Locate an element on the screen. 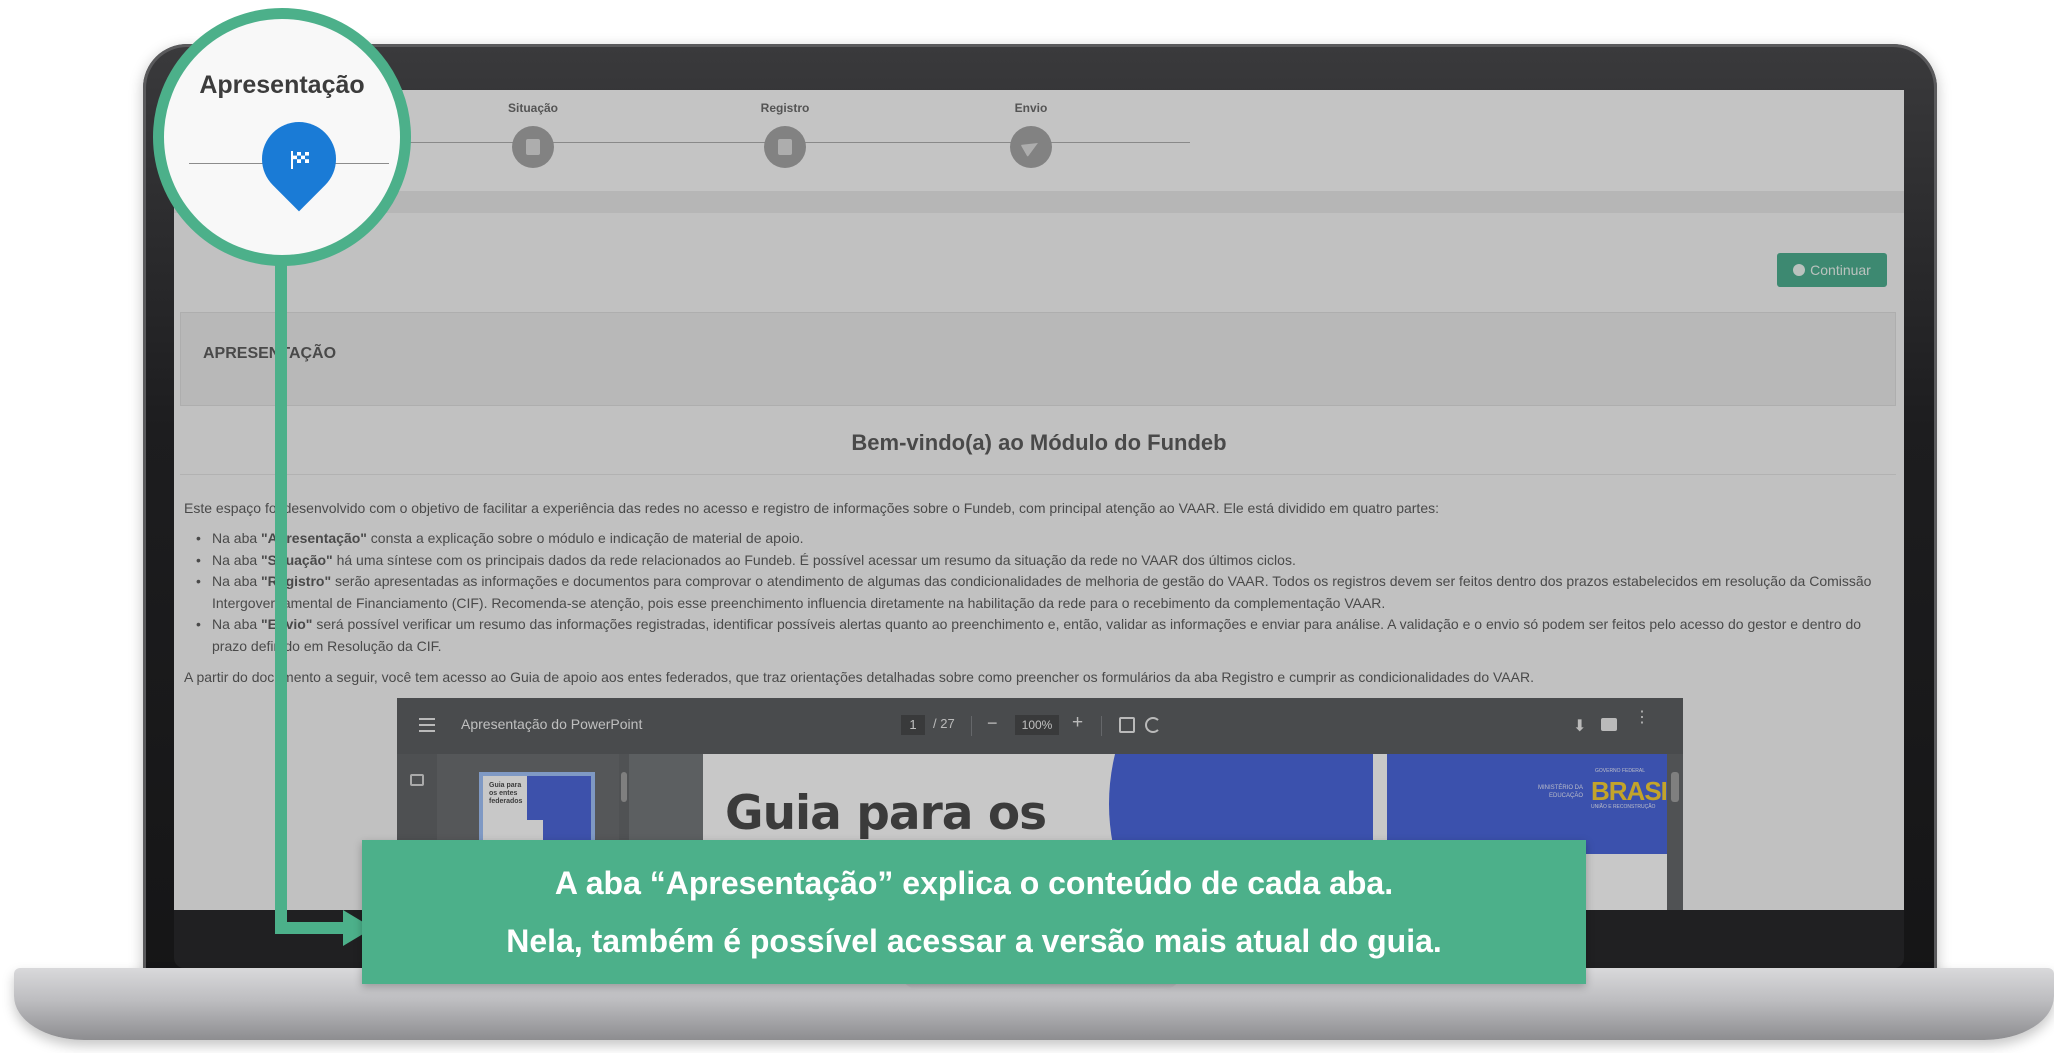 The image size is (2054, 1053). step-registro: Registro is located at coordinates (785, 133).